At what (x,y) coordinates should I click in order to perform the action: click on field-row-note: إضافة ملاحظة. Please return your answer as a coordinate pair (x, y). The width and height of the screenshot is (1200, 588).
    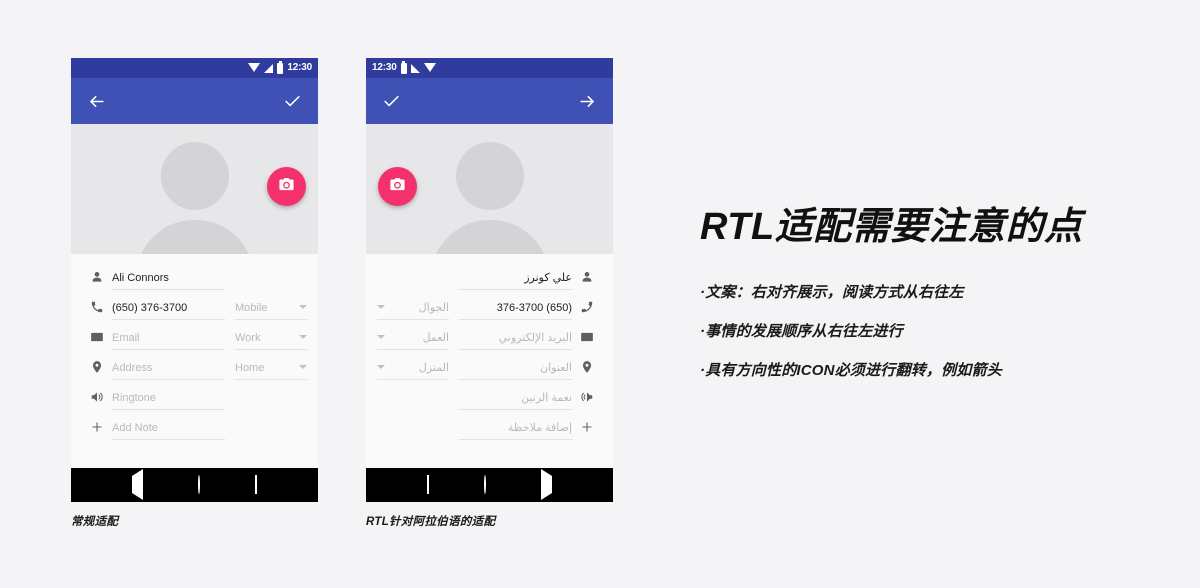
    Looking at the image, I should click on (489, 425).